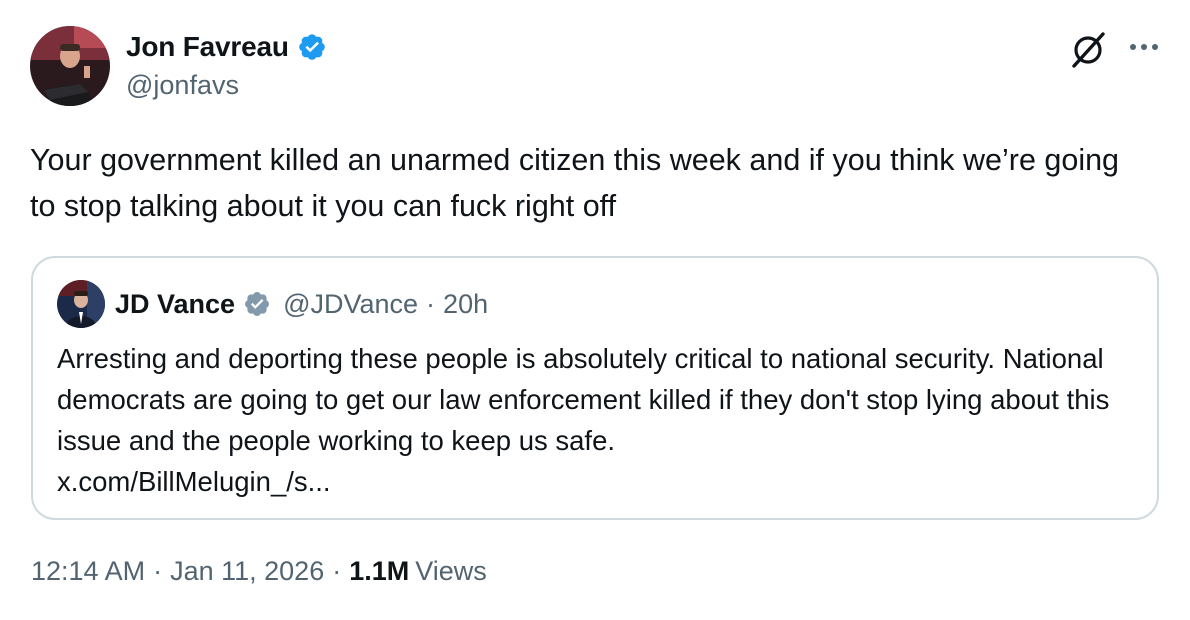 The height and width of the screenshot is (620, 1190). Describe the element at coordinates (70, 66) in the screenshot. I see `author-avatar` at that location.